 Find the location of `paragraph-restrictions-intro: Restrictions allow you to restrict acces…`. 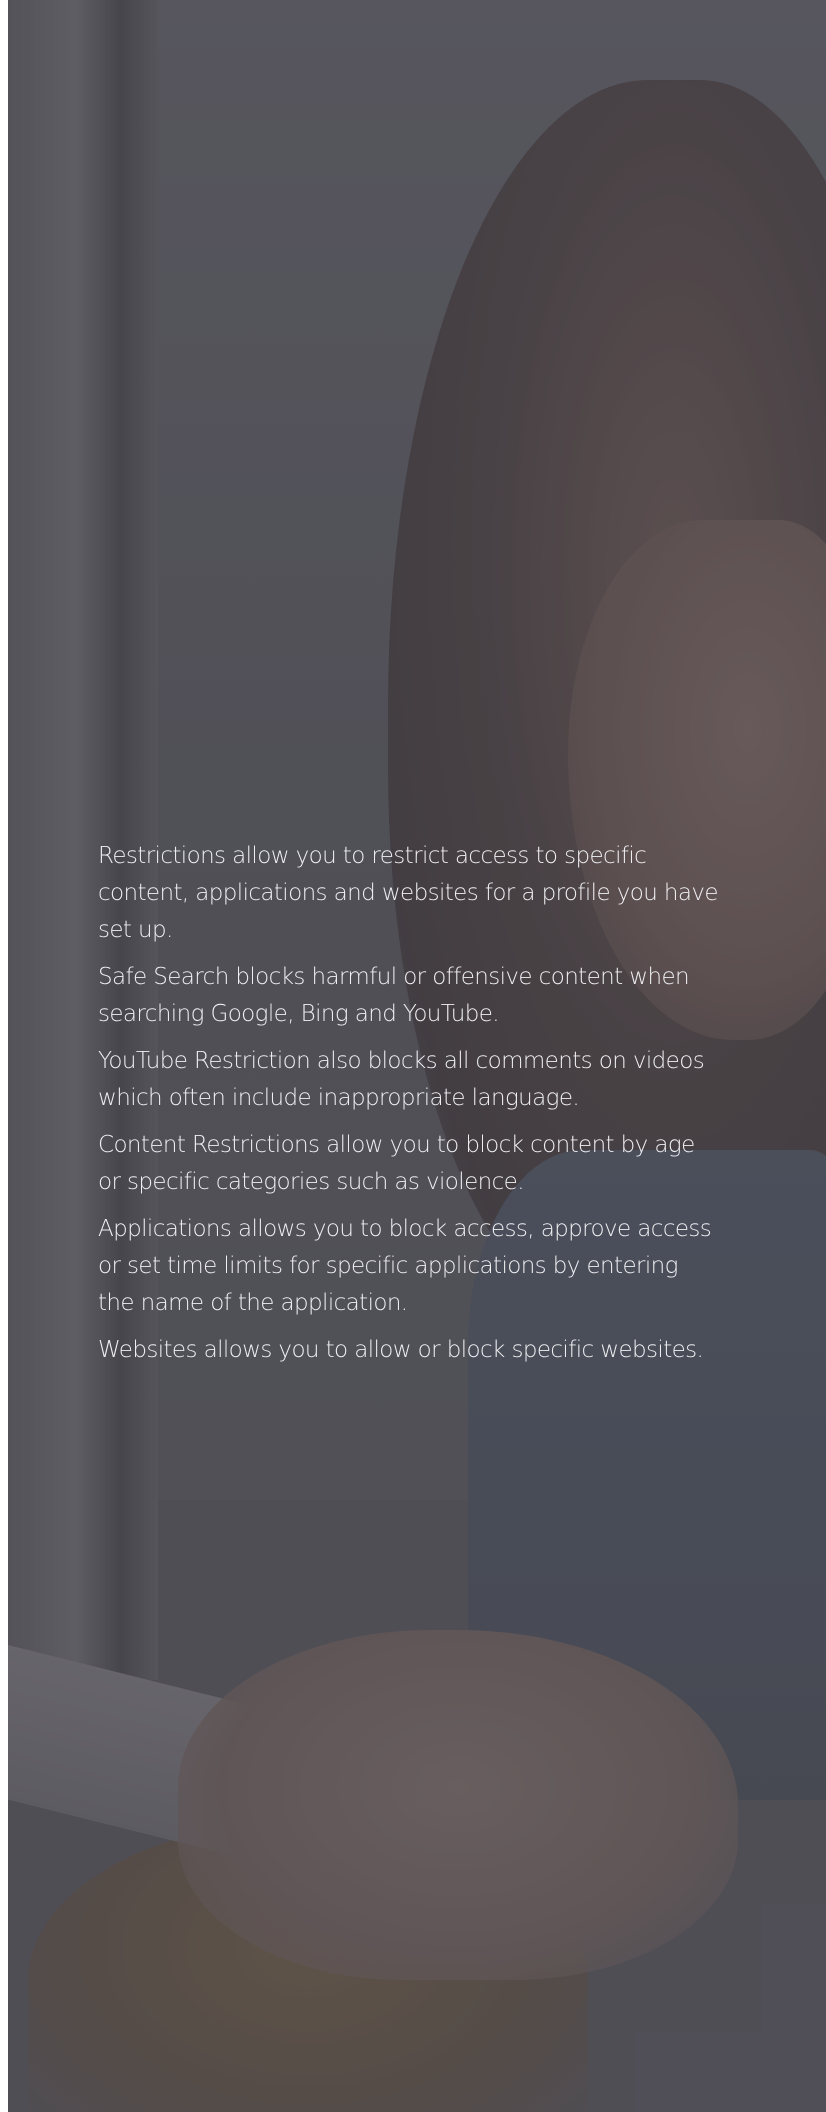

paragraph-restrictions-intro: Restrictions allow you to restrict acces… is located at coordinates (408, 893).